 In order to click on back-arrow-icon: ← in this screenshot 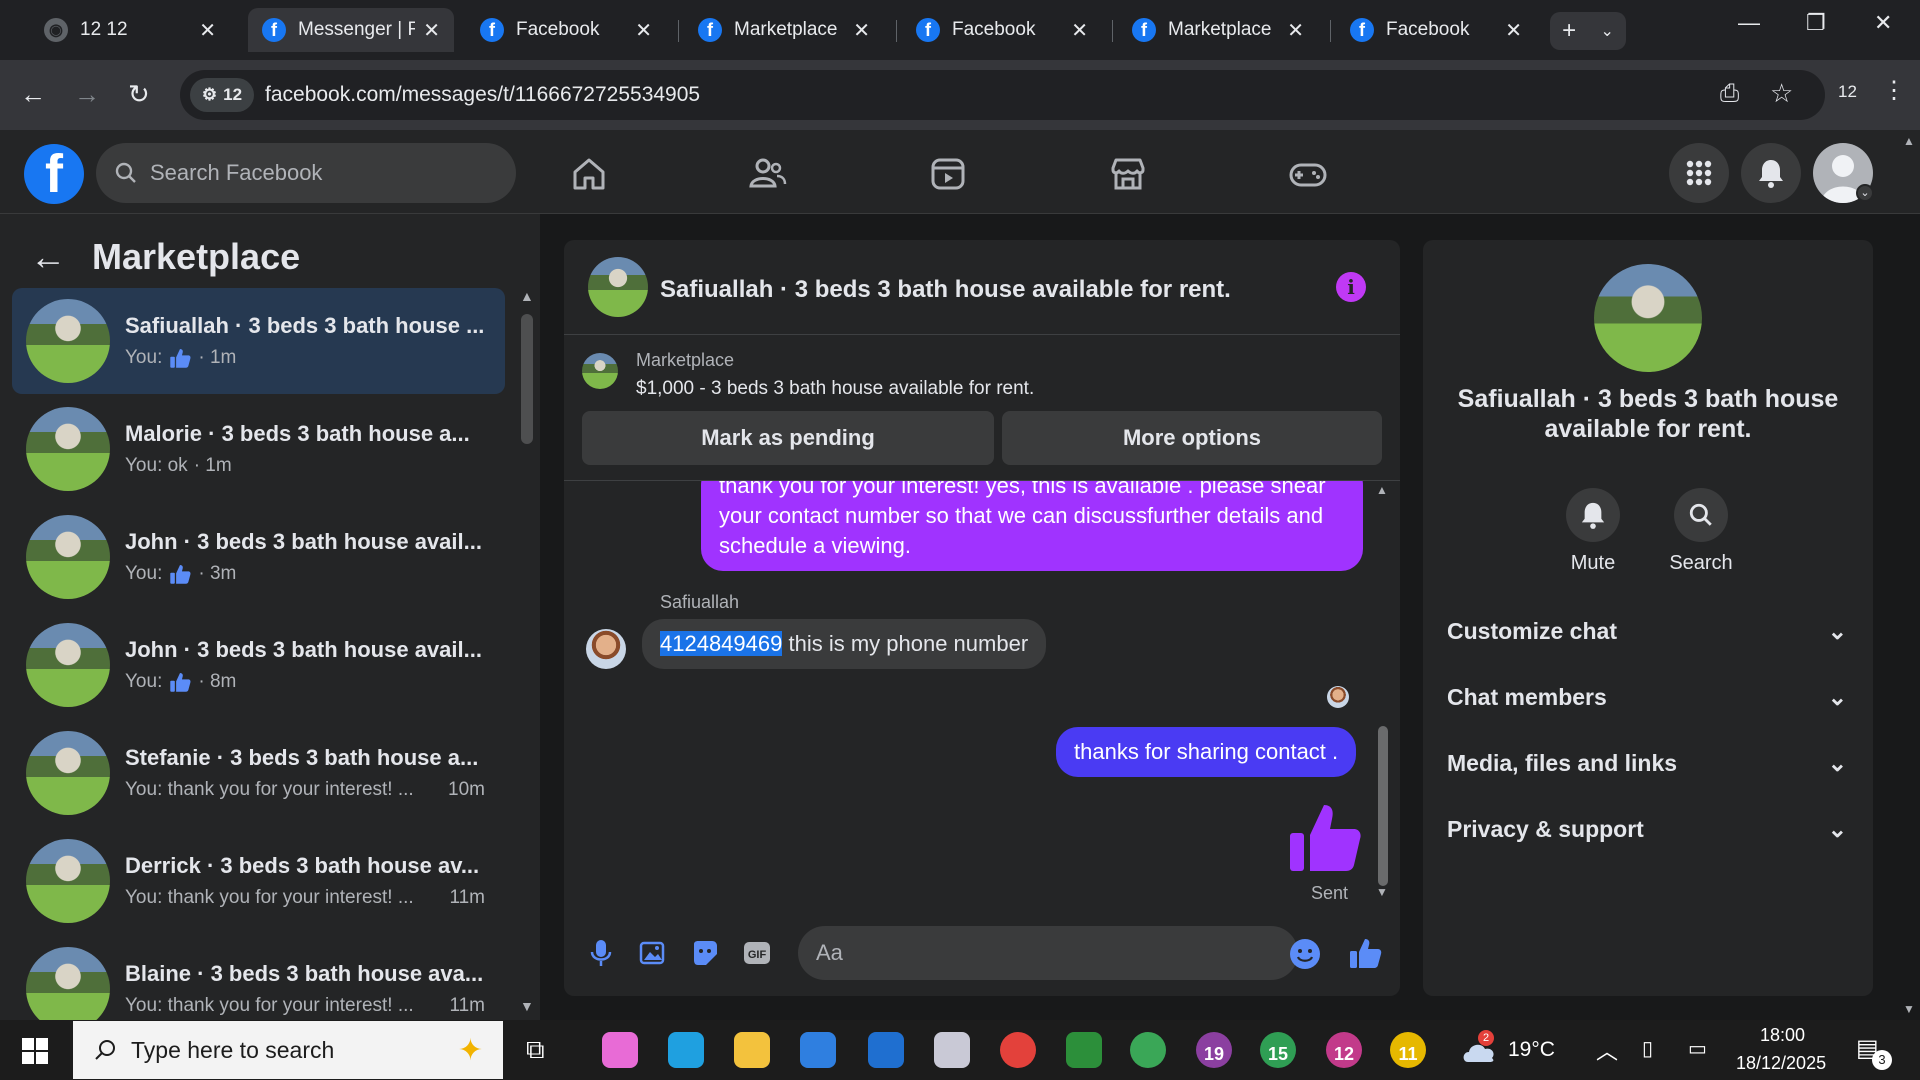, I will do `click(48, 257)`.